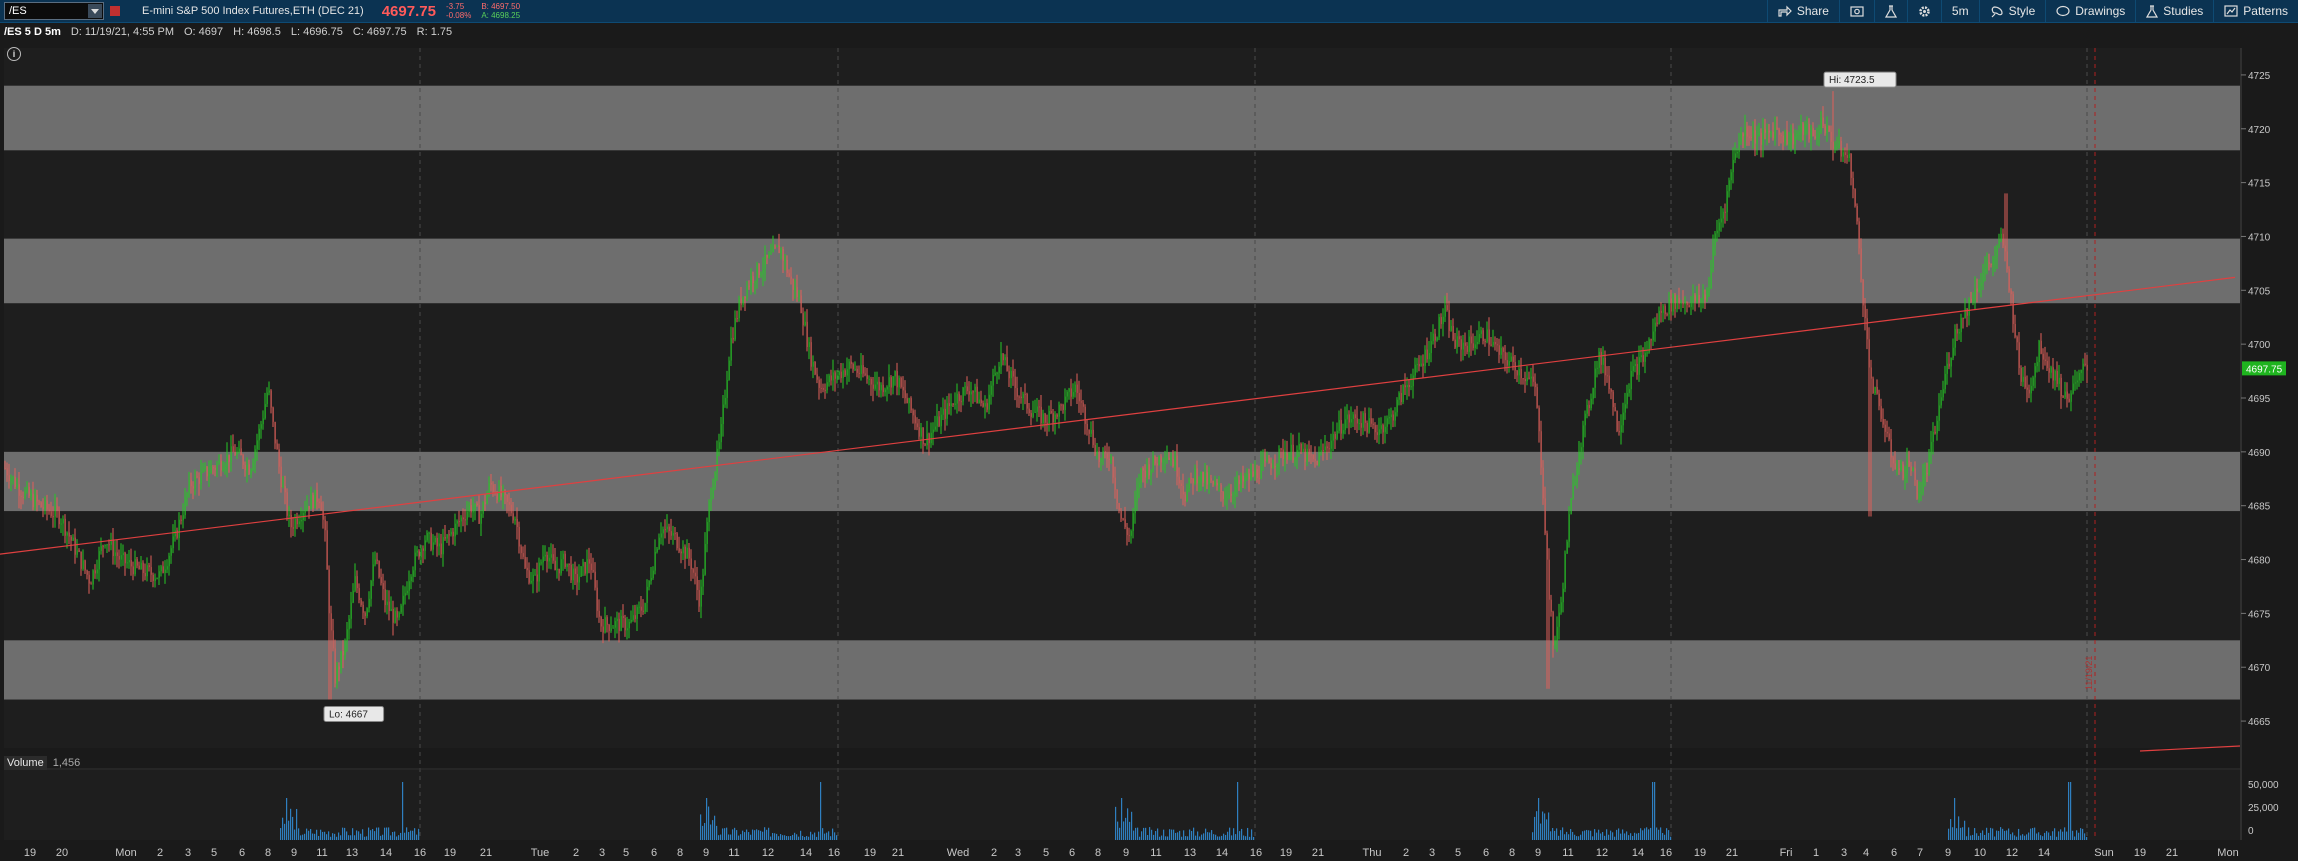 The width and height of the screenshot is (2298, 861). I want to click on symbol-dropdown-button, so click(95, 11).